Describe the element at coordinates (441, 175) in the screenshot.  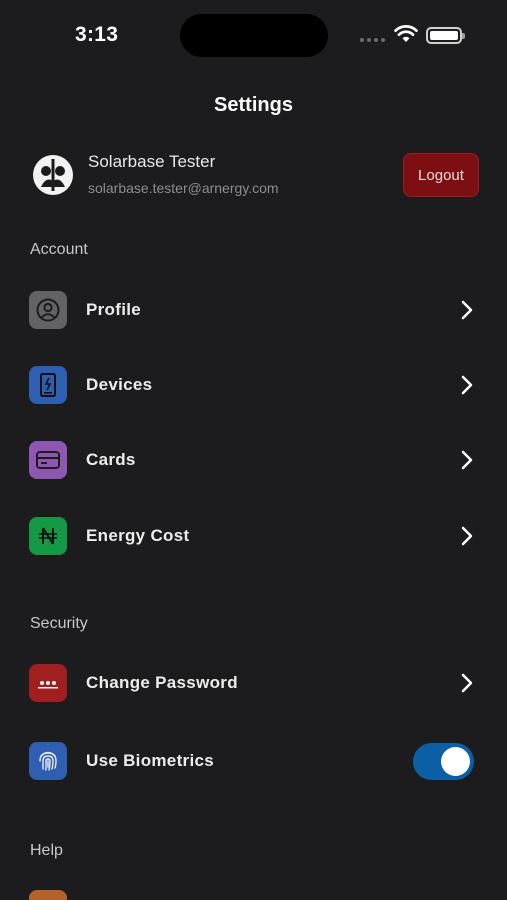
I see `logout-button: Logout` at that location.